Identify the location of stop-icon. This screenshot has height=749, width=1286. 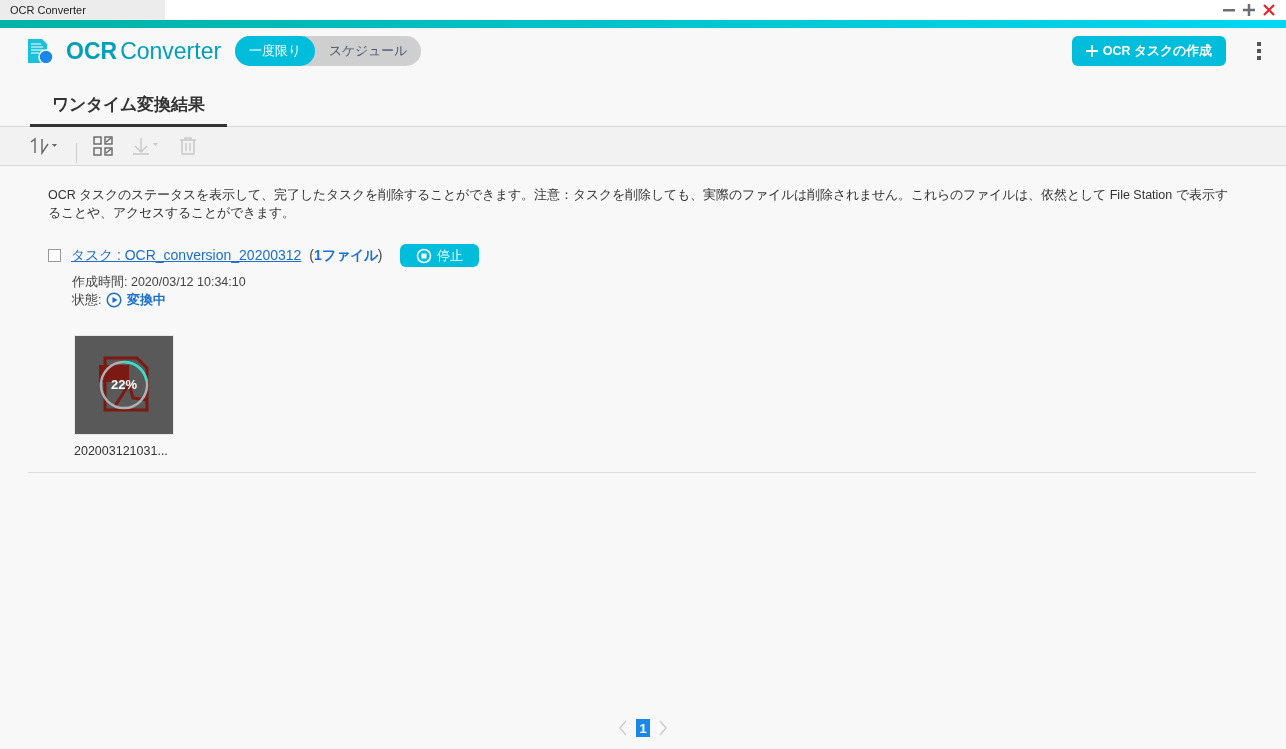
(424, 255).